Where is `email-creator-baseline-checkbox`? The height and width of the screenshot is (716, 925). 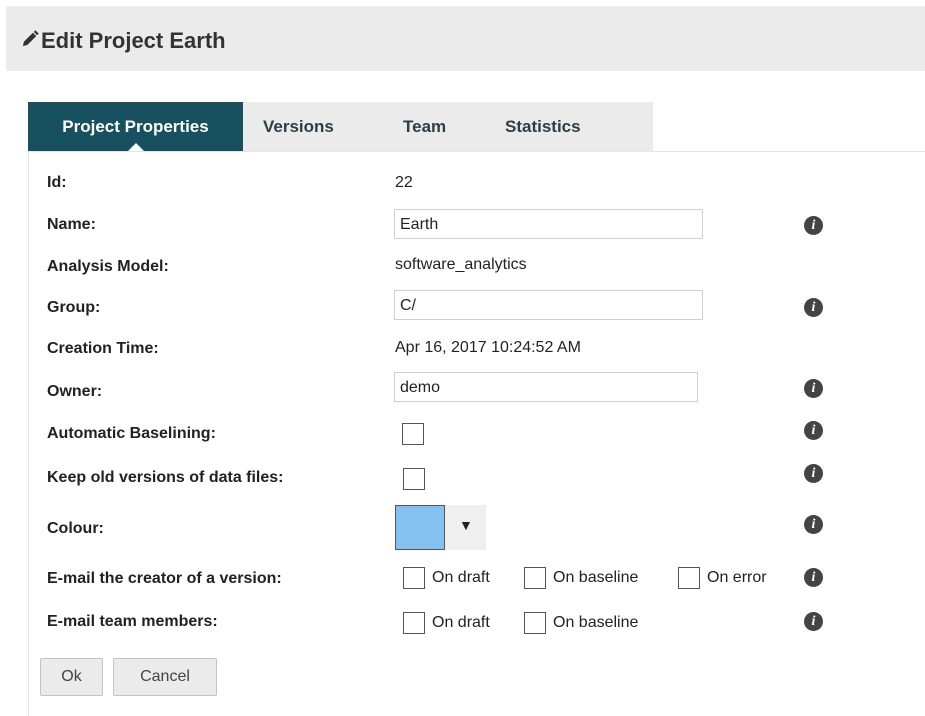 email-creator-baseline-checkbox is located at coordinates (535, 578).